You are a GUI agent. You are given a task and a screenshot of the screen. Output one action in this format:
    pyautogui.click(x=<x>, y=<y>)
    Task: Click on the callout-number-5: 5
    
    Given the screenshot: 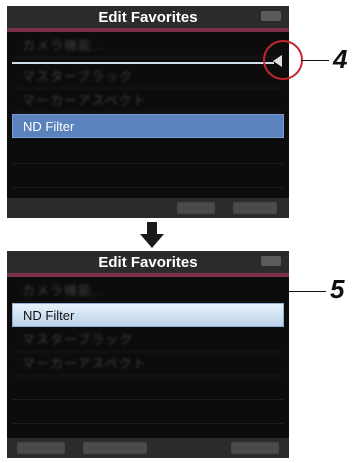 What is the action you would take?
    pyautogui.click(x=337, y=289)
    